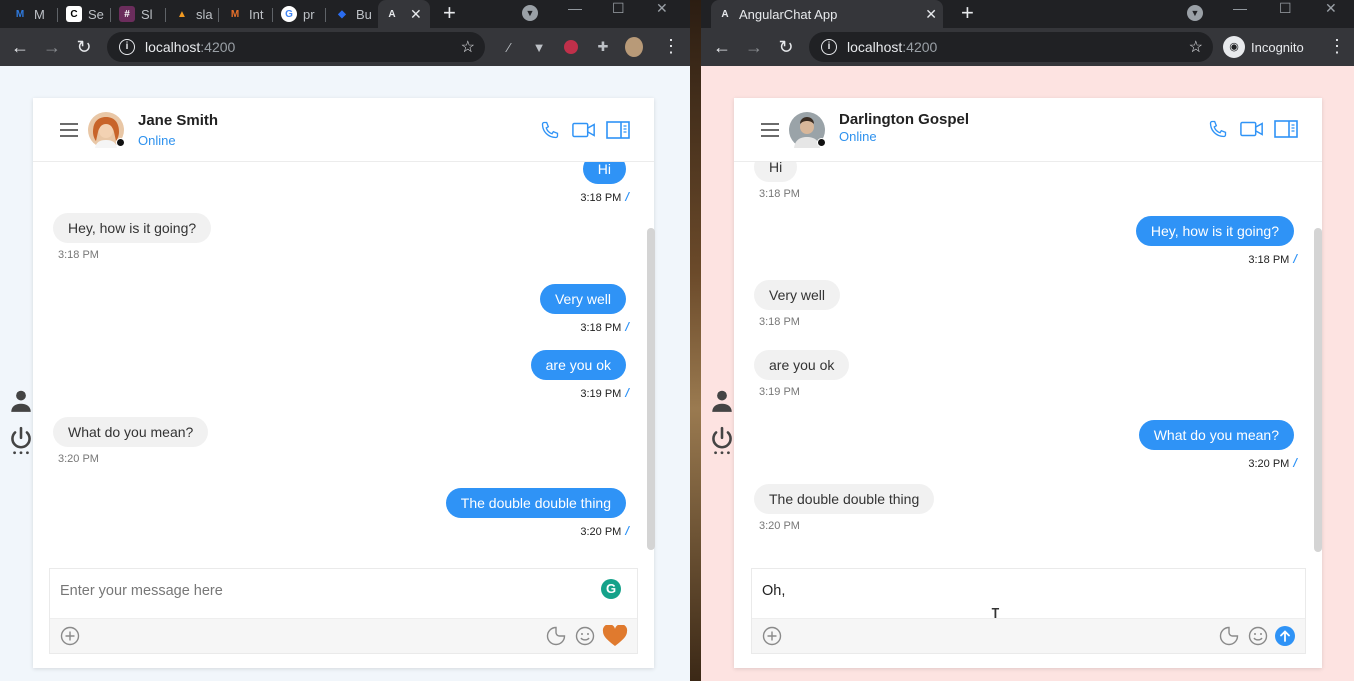 This screenshot has height=681, width=1354. Describe the element at coordinates (773, 591) in the screenshot. I see `message-input: Oh,` at that location.